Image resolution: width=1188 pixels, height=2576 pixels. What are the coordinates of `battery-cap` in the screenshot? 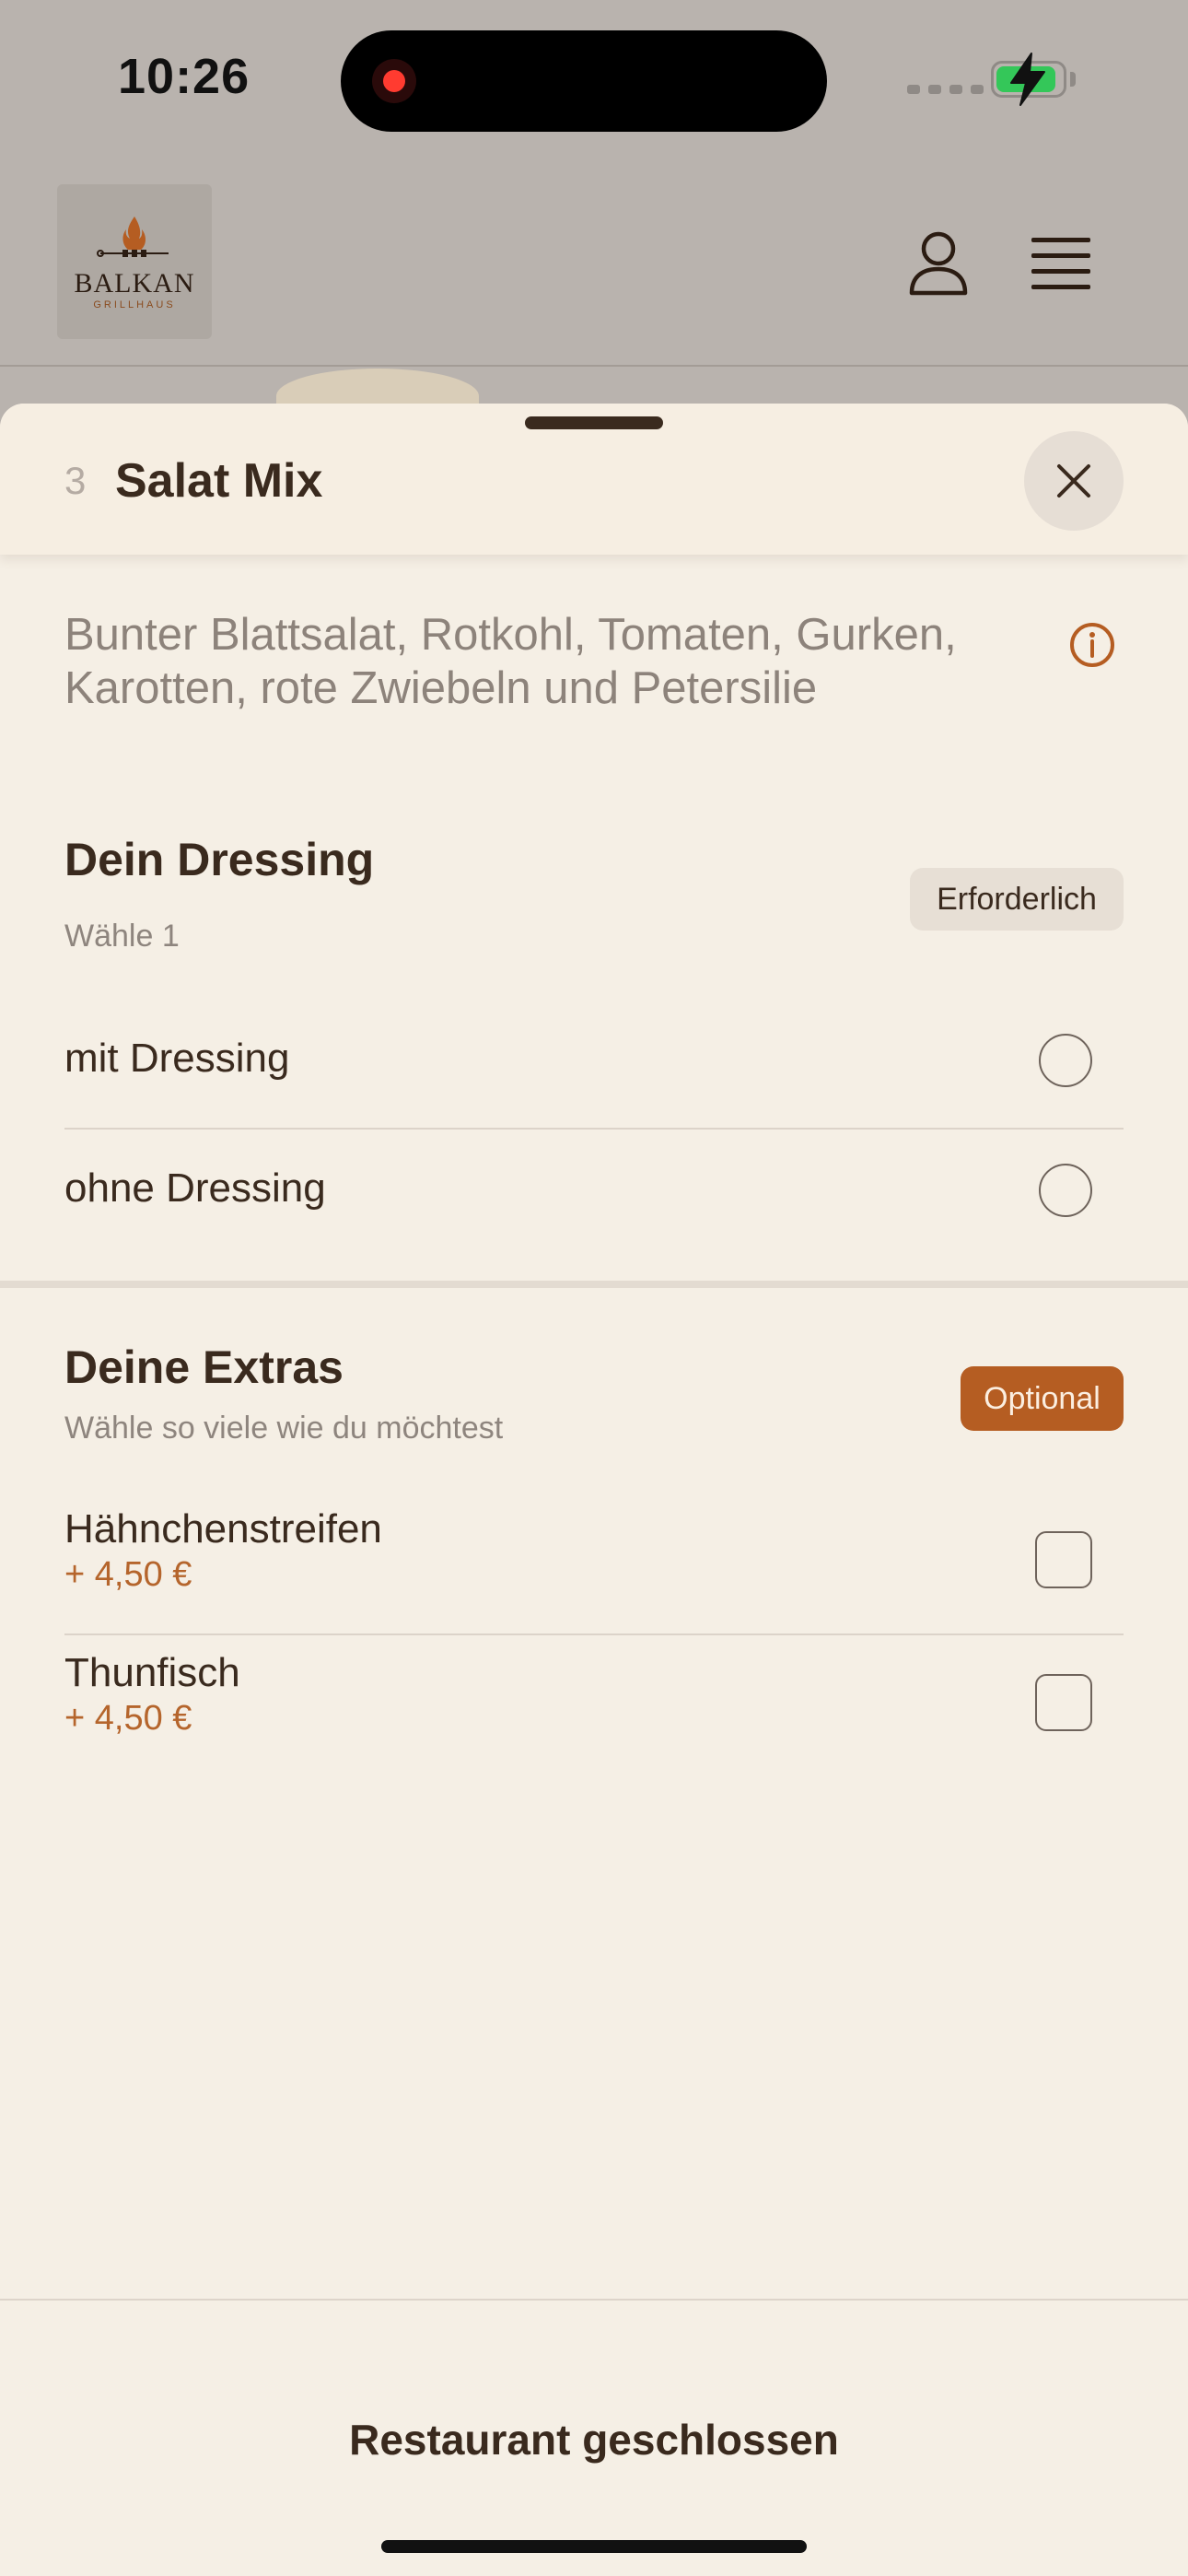 It's located at (1073, 79).